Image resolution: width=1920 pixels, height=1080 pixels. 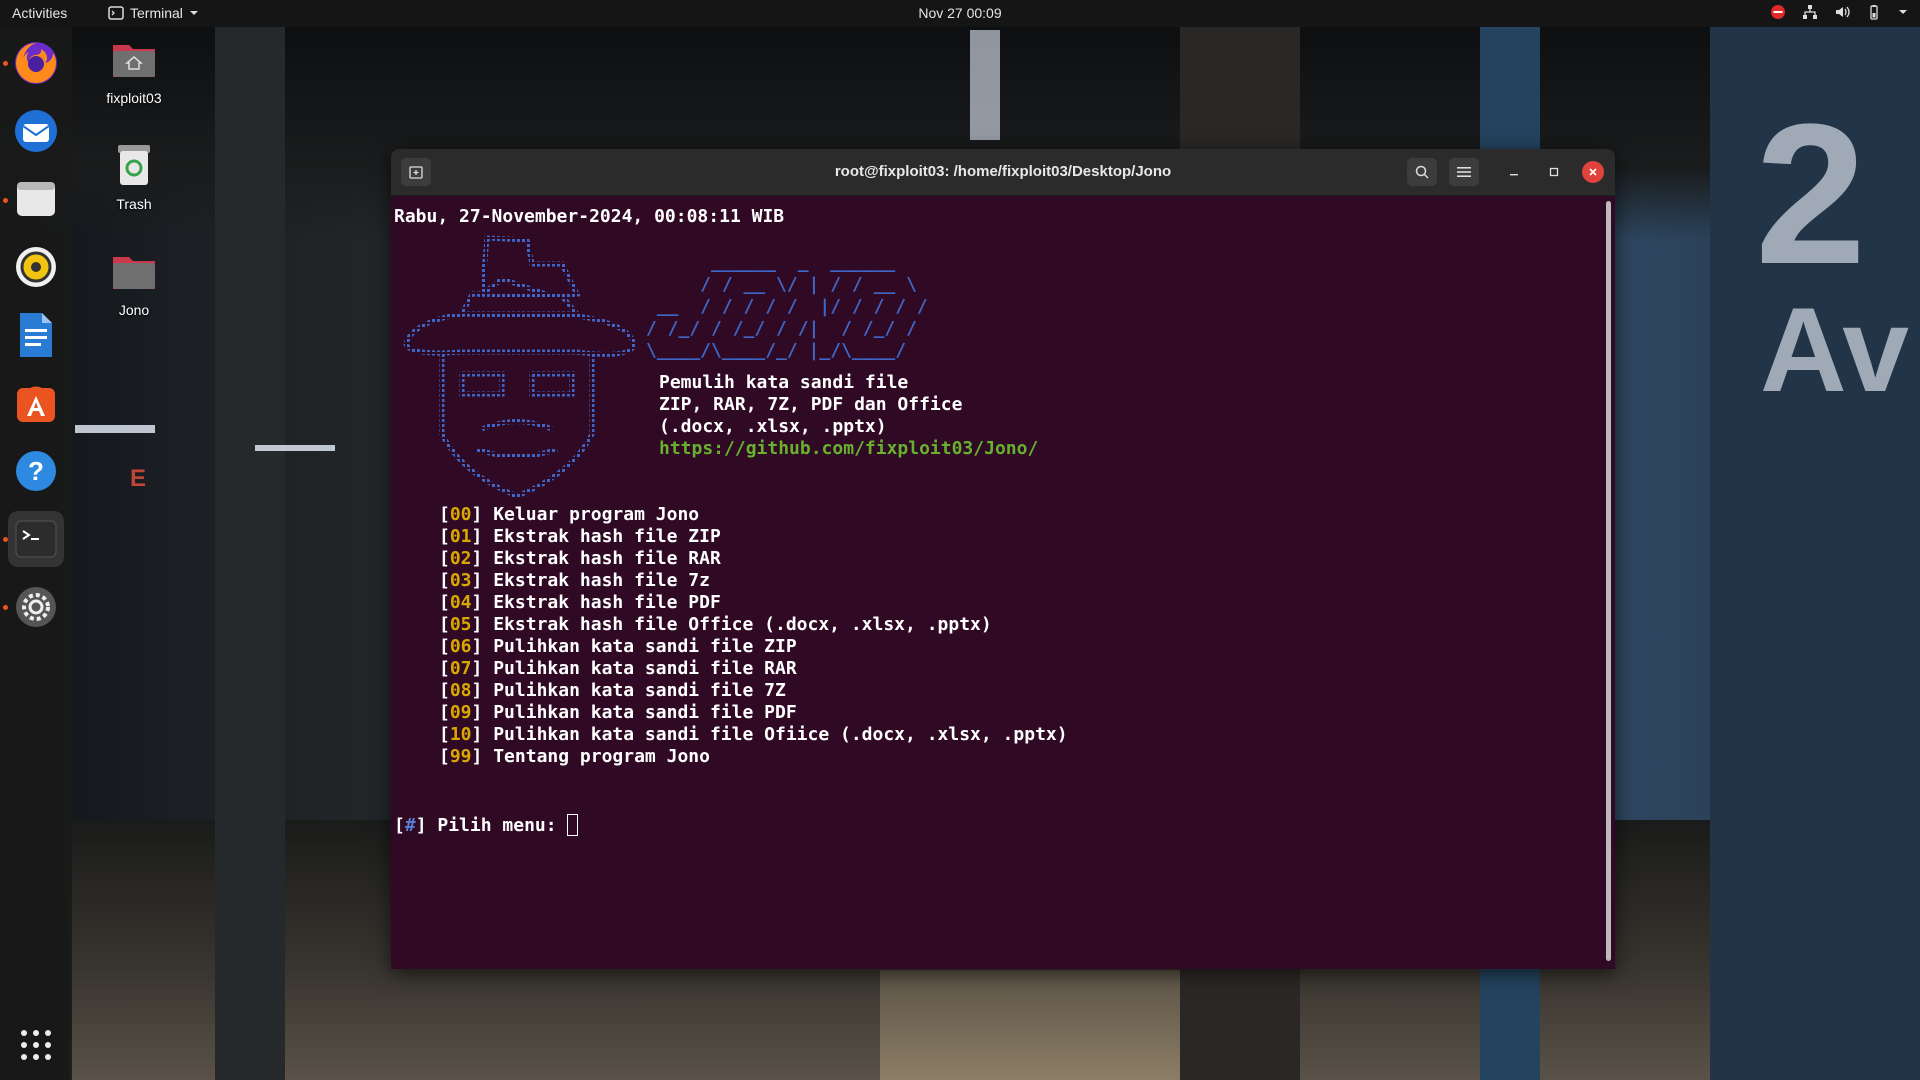 What do you see at coordinates (134, 98) in the screenshot?
I see `desktop-icon-label: fixploit03` at bounding box center [134, 98].